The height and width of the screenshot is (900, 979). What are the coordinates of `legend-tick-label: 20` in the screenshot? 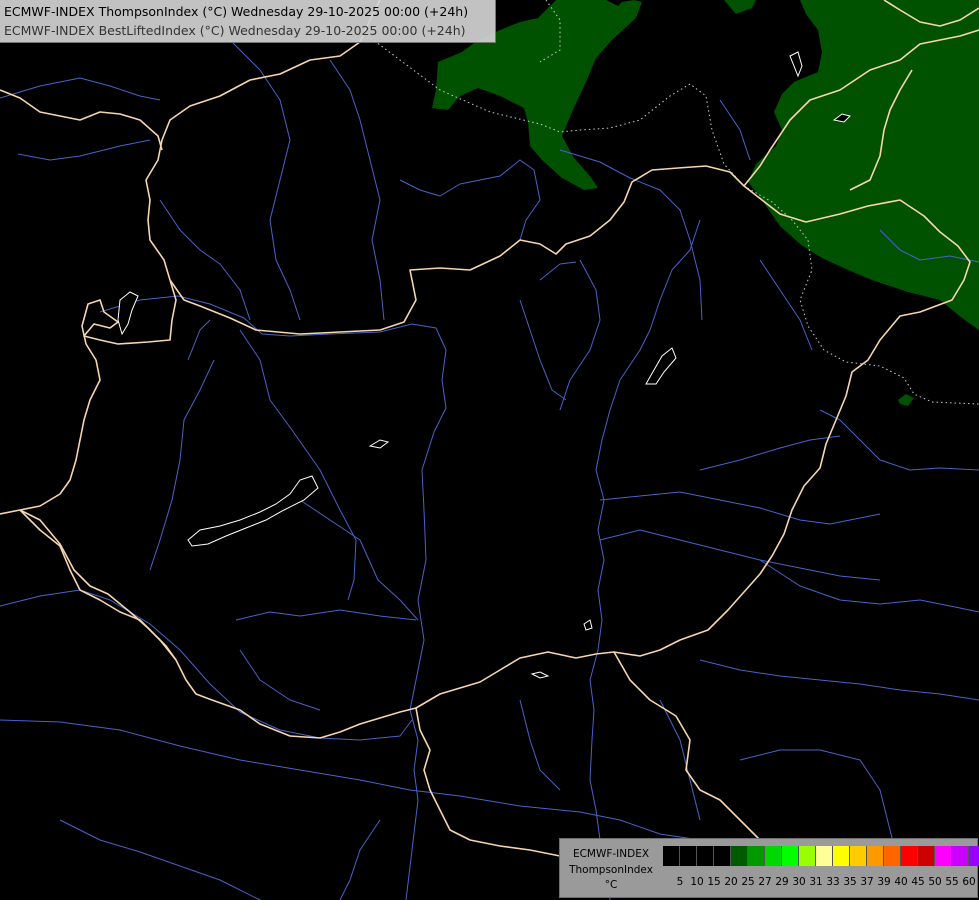 It's located at (731, 882).